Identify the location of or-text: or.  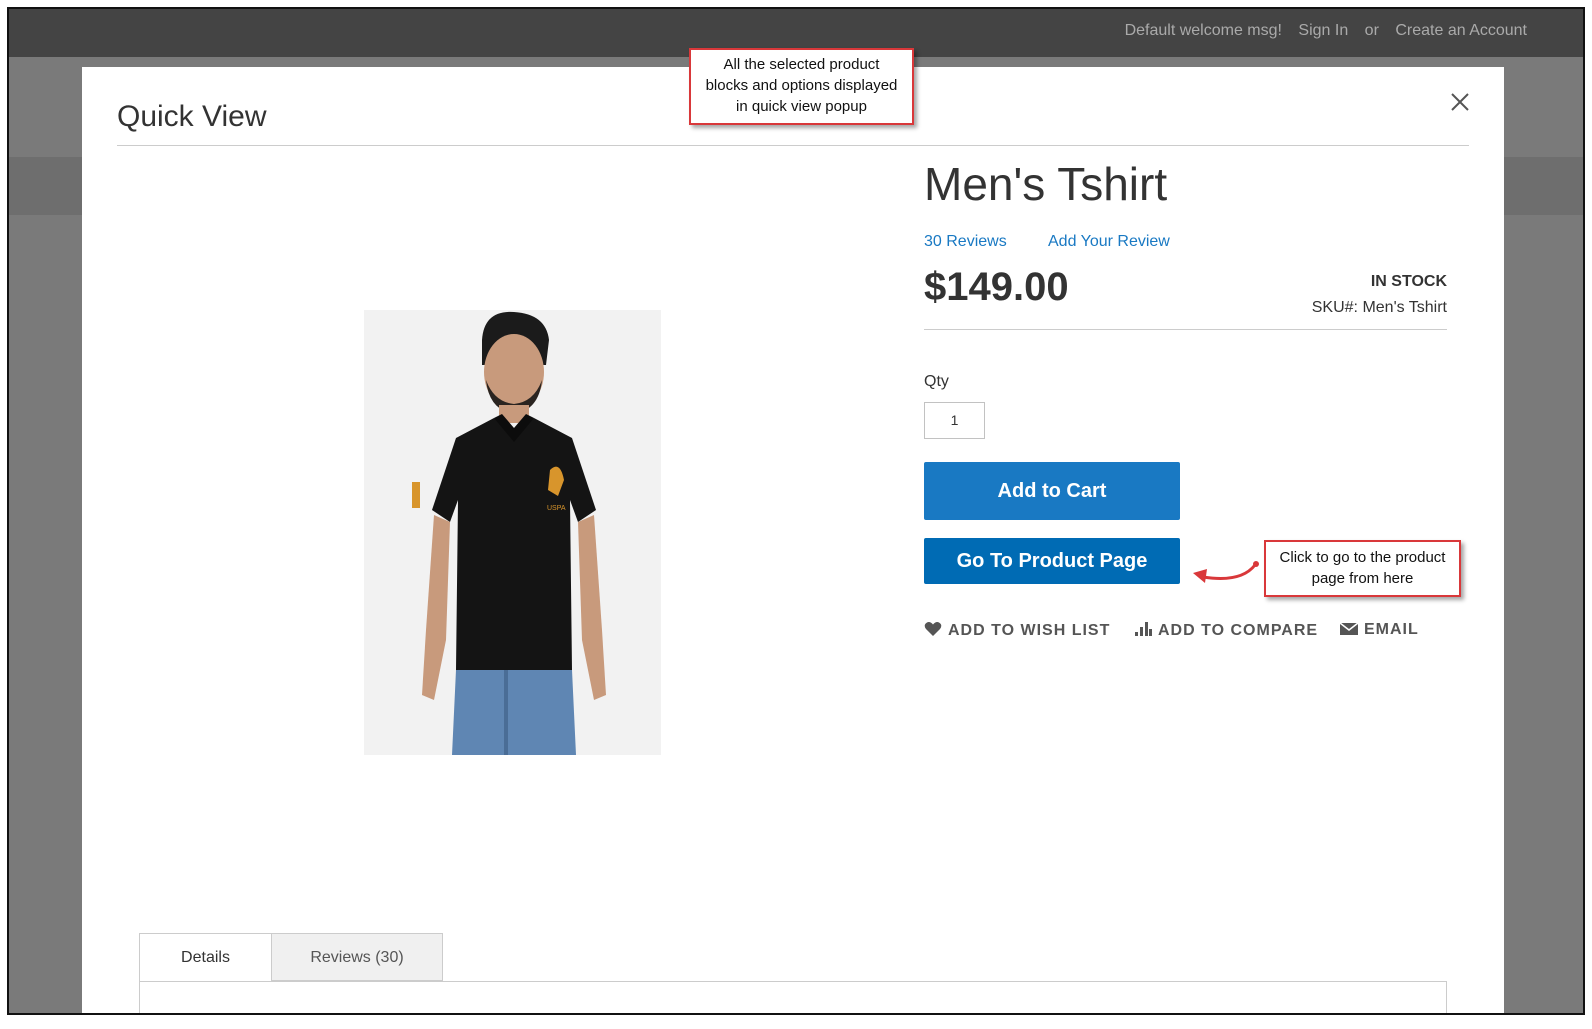
(1371, 30).